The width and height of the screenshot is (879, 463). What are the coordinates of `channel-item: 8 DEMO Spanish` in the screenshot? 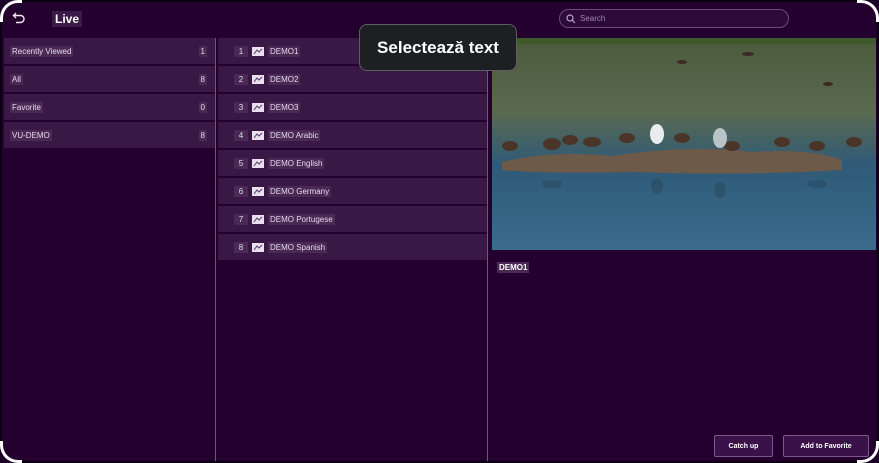 It's located at (352, 247).